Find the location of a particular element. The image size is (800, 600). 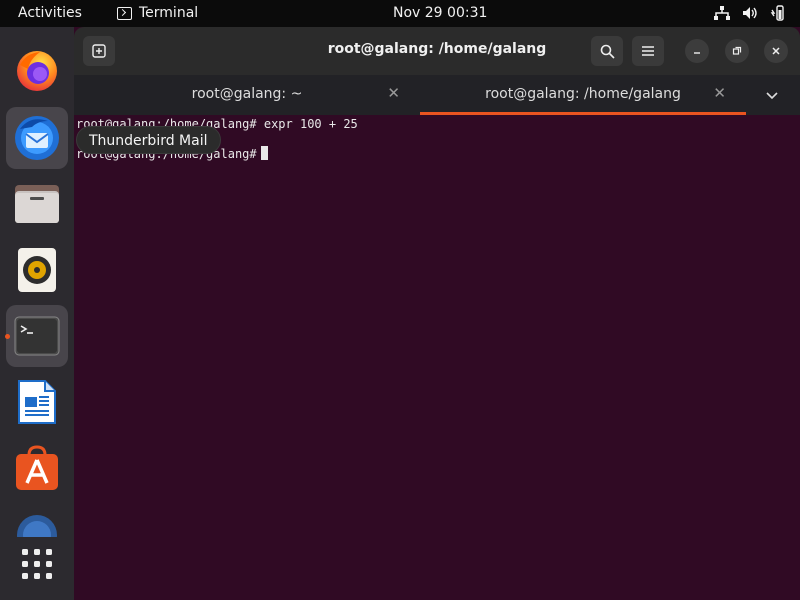

app-menu-label: Terminal is located at coordinates (169, 13).